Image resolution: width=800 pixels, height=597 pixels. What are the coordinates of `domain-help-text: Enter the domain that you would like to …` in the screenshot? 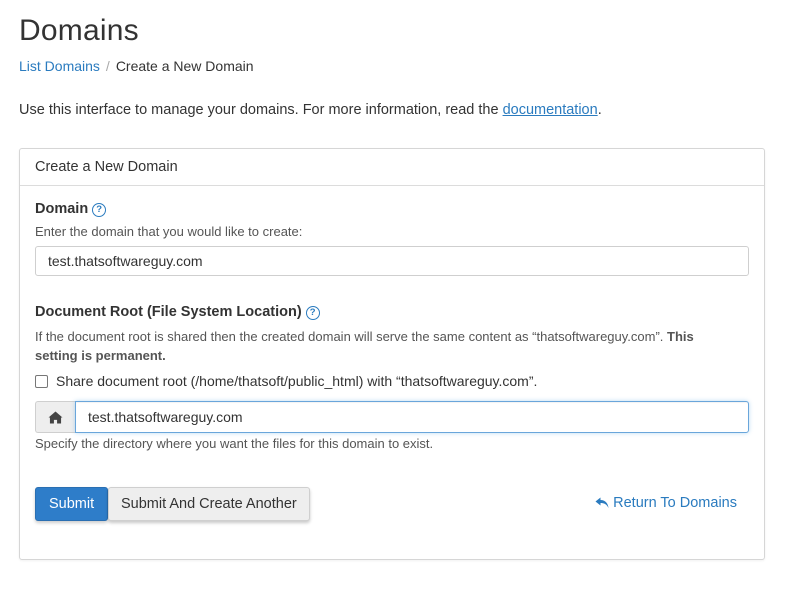 It's located at (169, 231).